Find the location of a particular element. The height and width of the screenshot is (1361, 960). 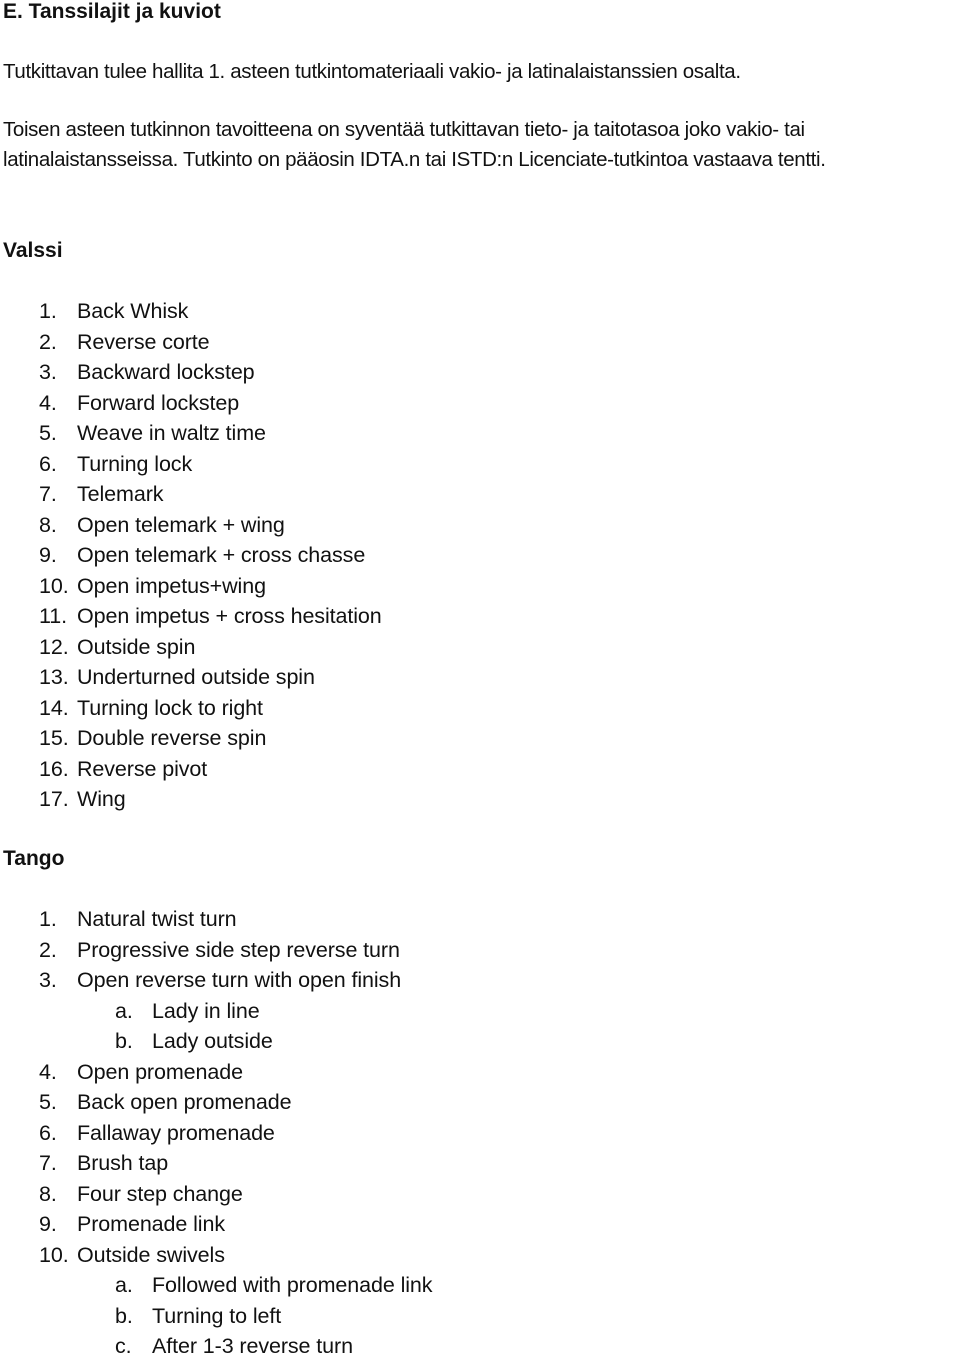

list-marker: 13. is located at coordinates (54, 677).